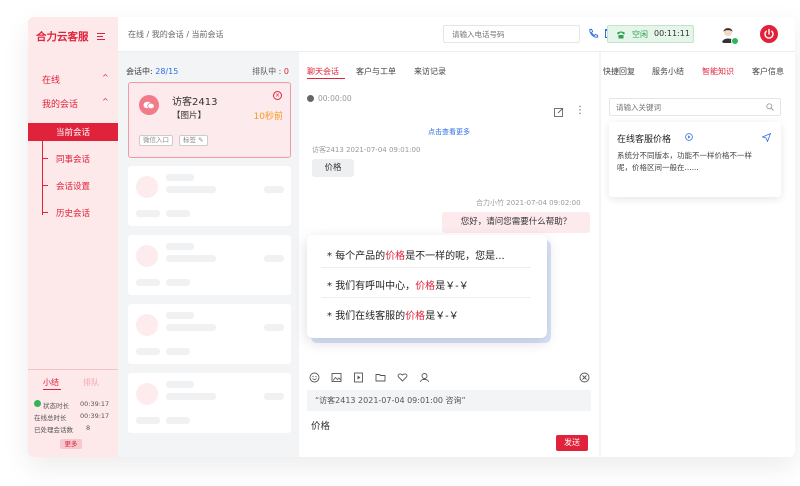 This screenshot has height=486, width=800. What do you see at coordinates (640, 34) in the screenshot?
I see `status-text: 空闲` at bounding box center [640, 34].